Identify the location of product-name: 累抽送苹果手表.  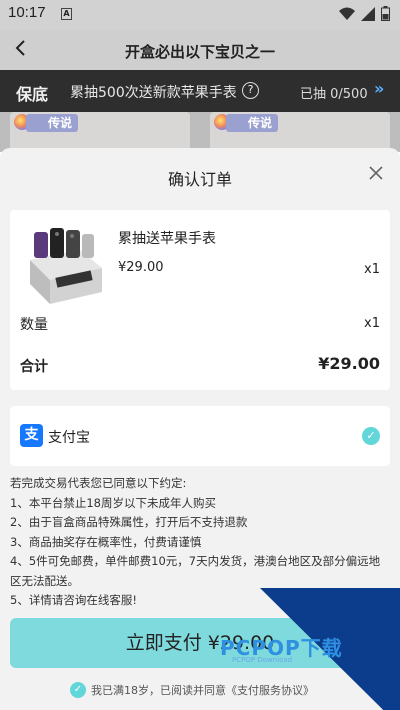
(167, 239).